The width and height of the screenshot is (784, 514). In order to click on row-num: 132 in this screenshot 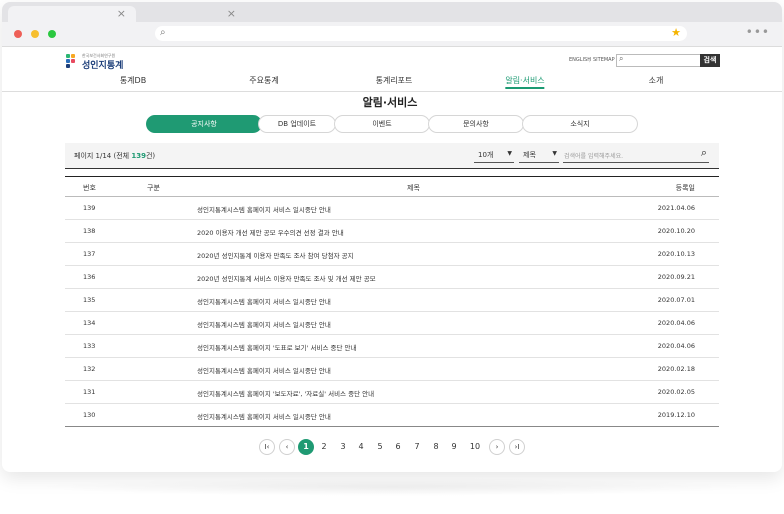, I will do `click(89, 369)`.